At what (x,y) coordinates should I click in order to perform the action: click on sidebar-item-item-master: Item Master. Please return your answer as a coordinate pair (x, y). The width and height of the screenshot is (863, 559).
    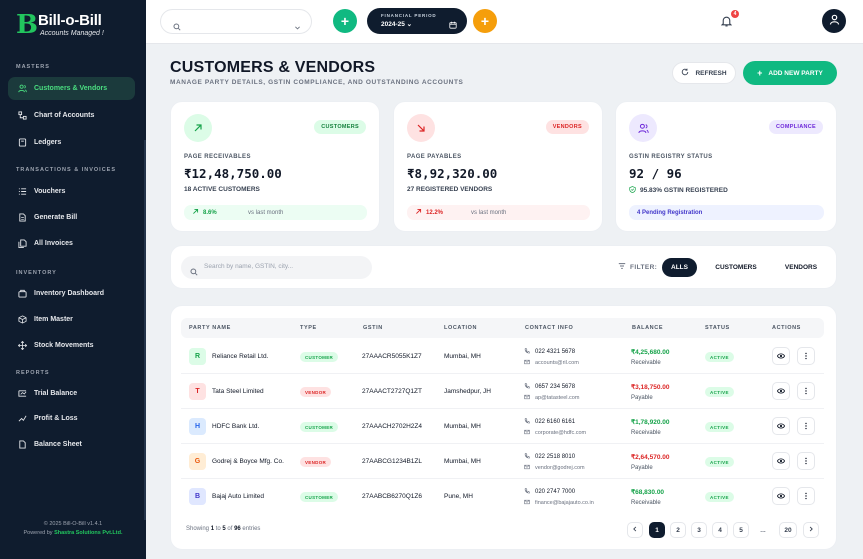
    Looking at the image, I should click on (71, 319).